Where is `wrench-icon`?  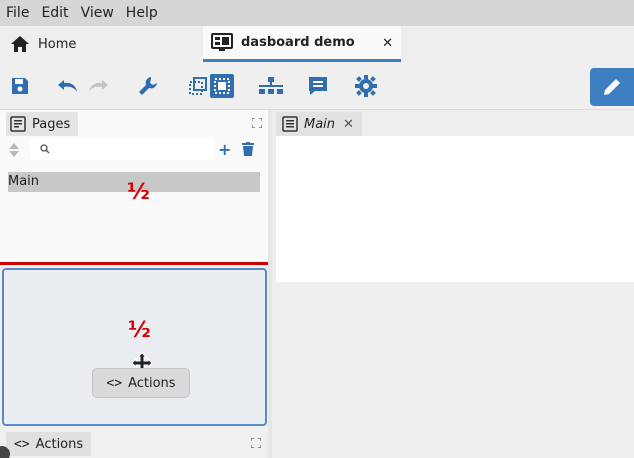
wrench-icon is located at coordinates (148, 86).